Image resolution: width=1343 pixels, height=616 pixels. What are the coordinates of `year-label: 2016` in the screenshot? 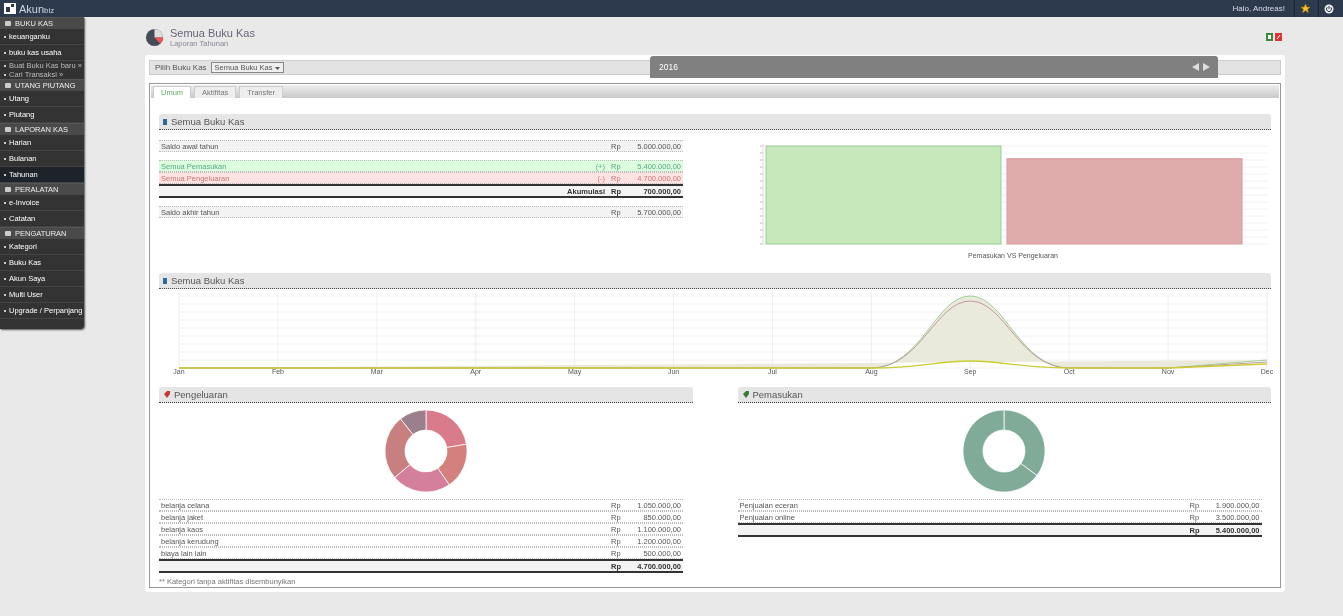 It's located at (668, 67).